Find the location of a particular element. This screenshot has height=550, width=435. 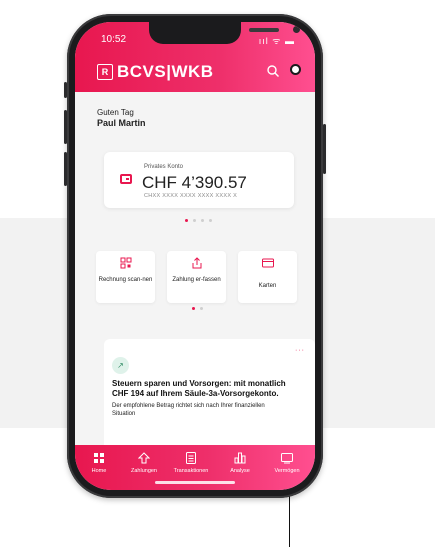

volume-down-button is located at coordinates (65, 169).